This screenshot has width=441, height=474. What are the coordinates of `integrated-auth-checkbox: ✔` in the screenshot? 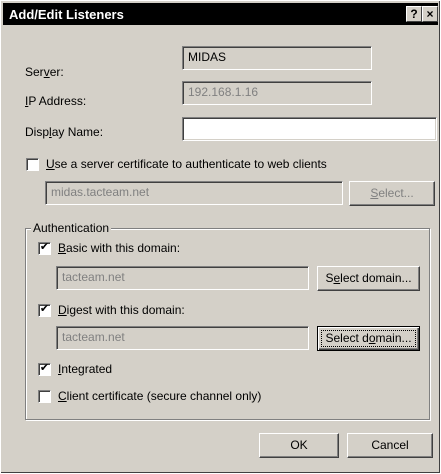 It's located at (44, 369).